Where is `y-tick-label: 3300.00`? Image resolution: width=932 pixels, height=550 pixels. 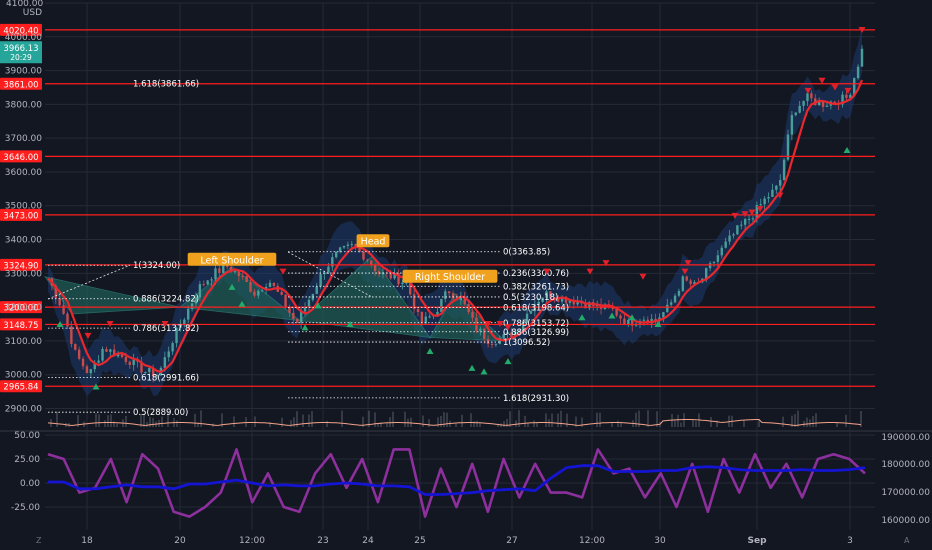 y-tick-label: 3300.00 is located at coordinates (23, 274).